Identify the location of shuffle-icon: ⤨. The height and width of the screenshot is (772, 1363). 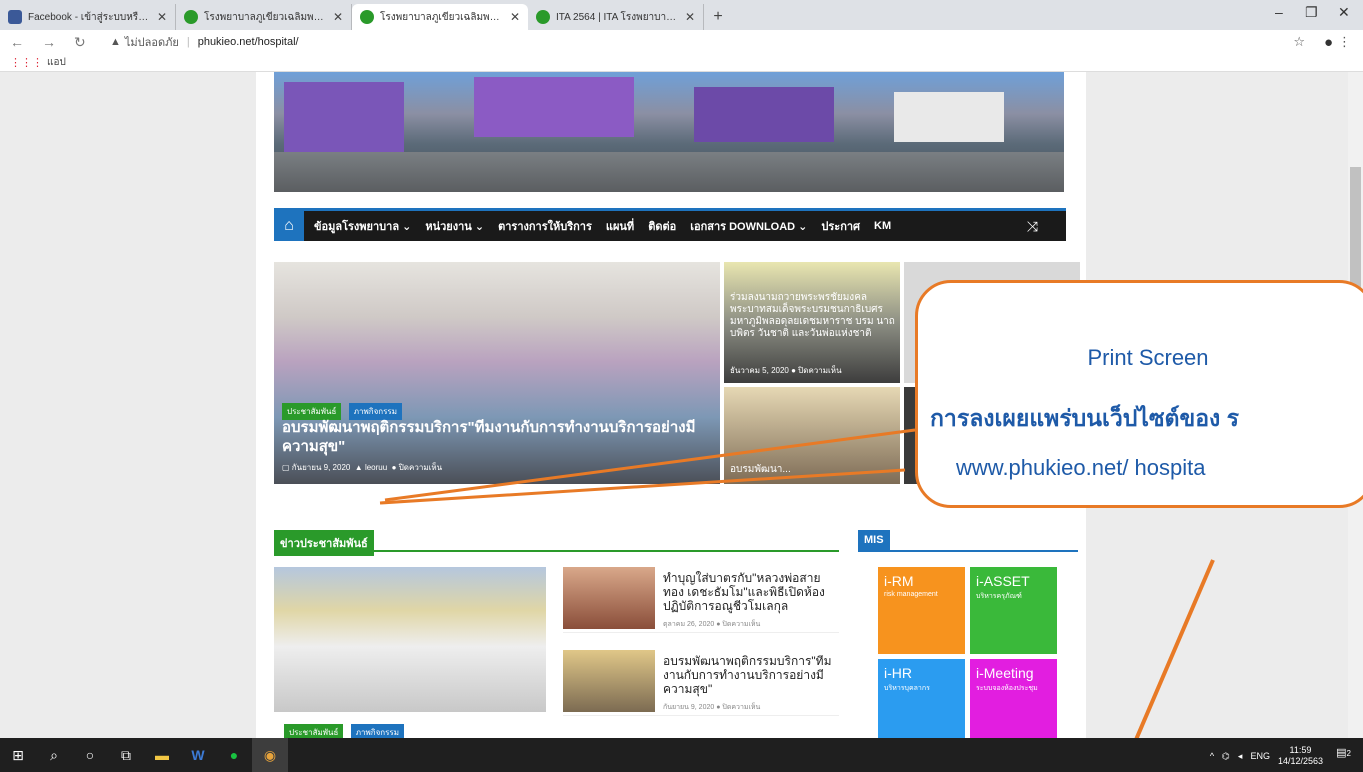
(1032, 226).